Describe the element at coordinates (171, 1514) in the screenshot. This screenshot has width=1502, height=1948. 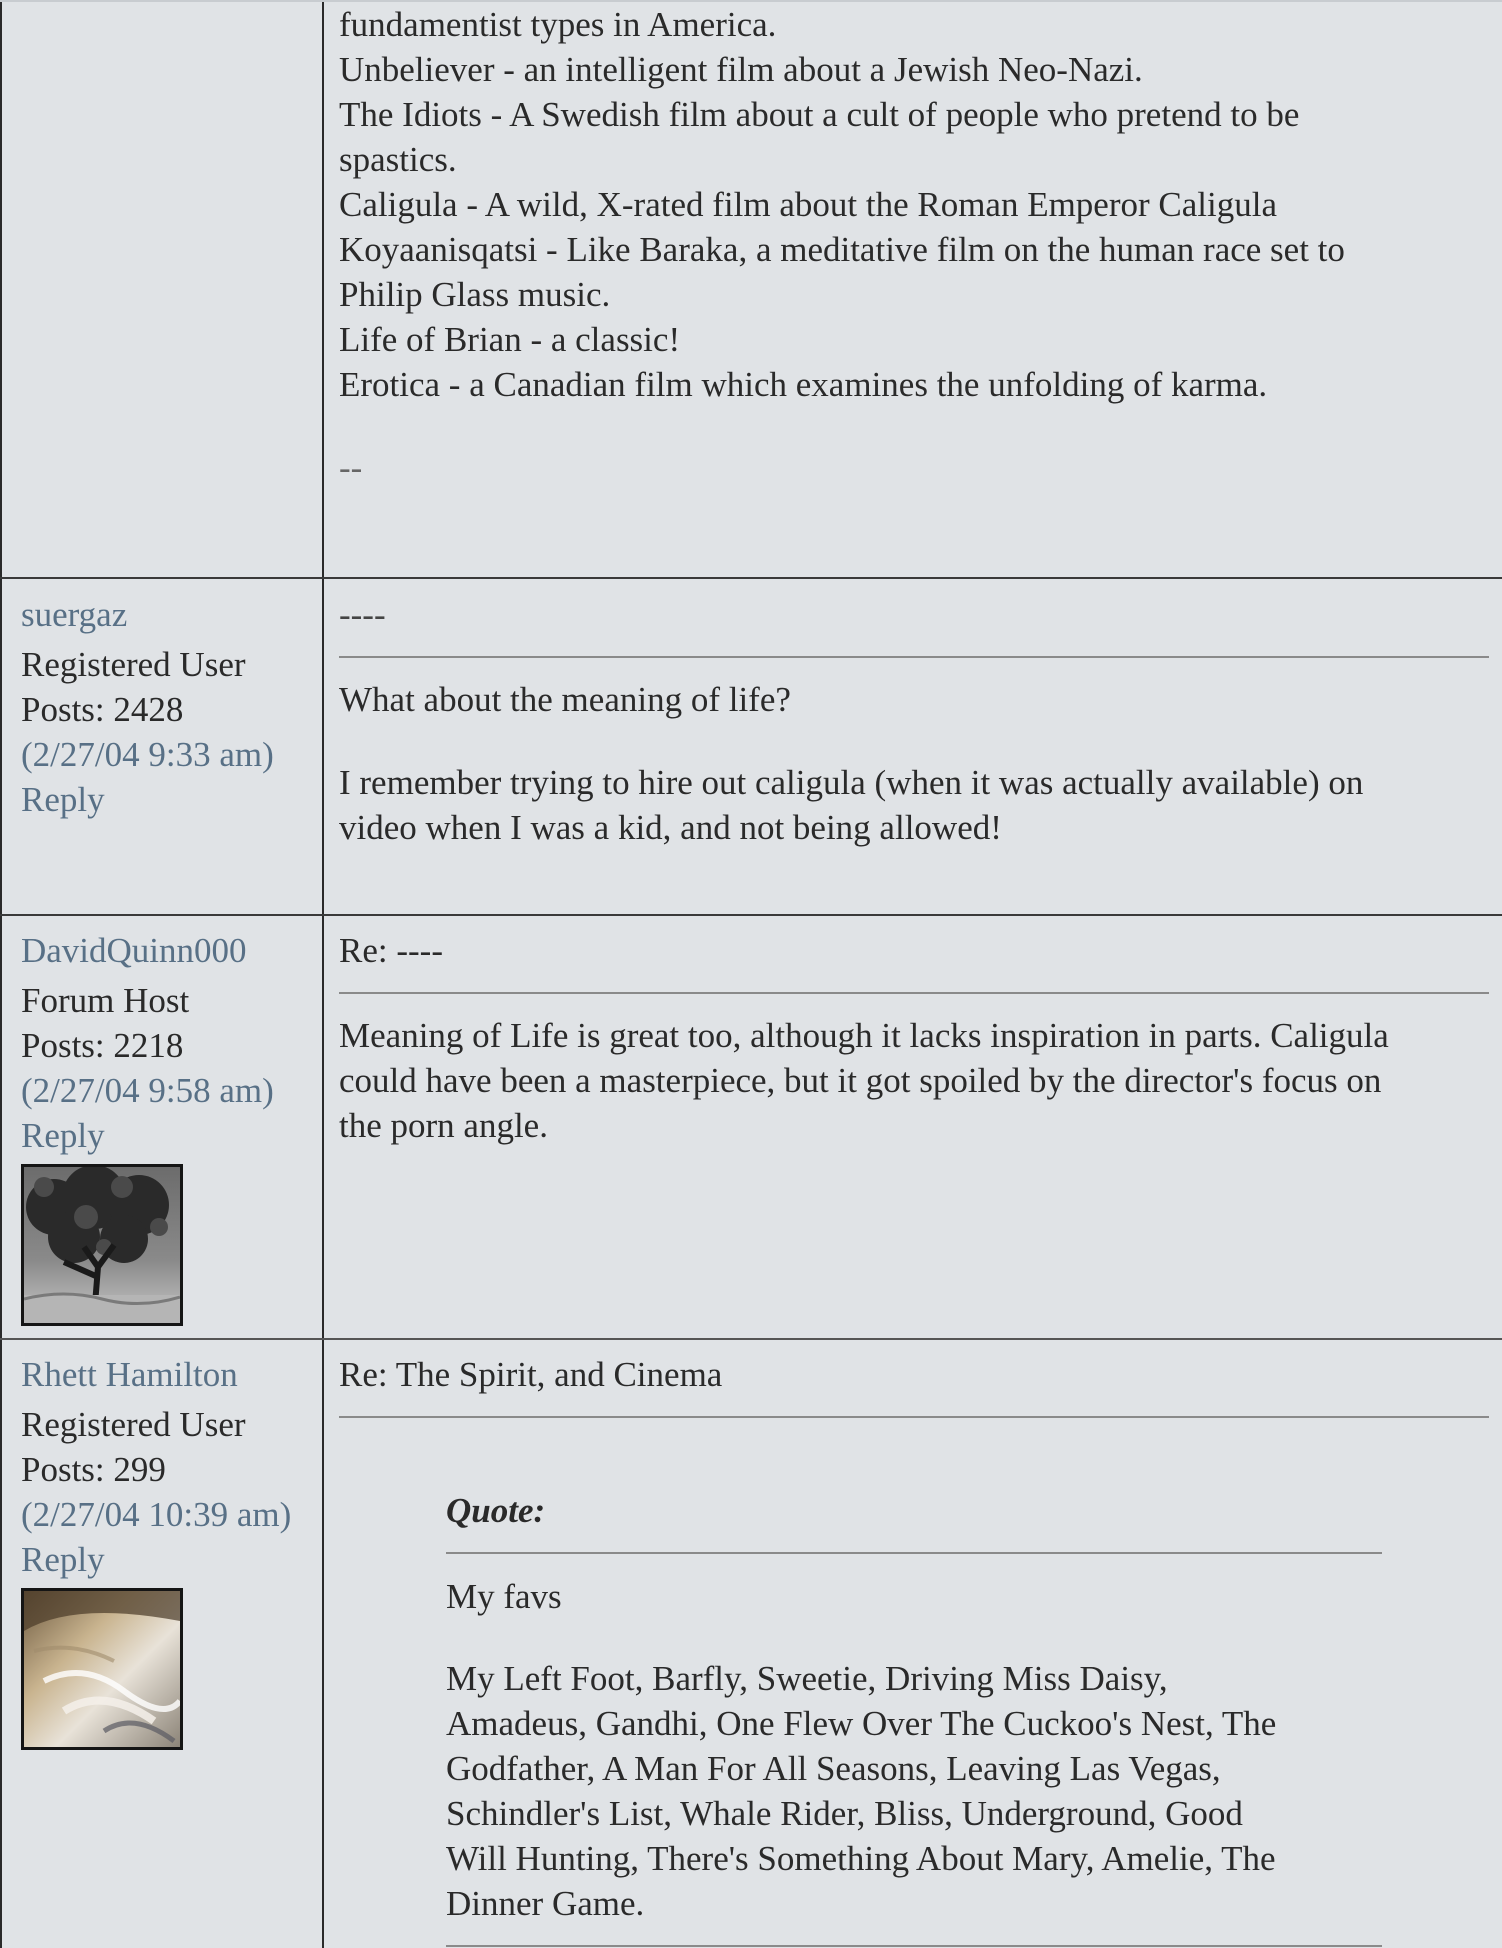
I see `timestamp-link: (2/27/04 10:39 am)` at that location.